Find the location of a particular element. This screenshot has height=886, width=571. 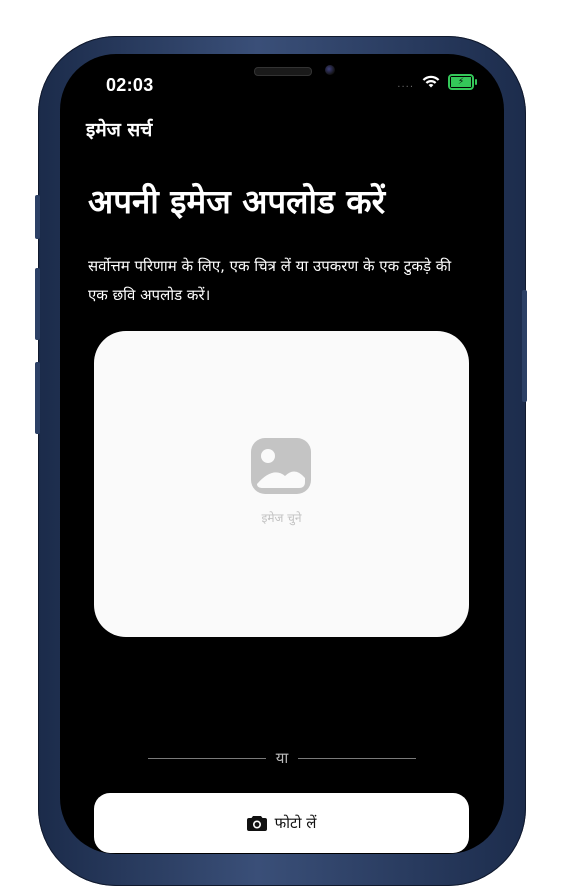

page-title: अपनी इमेज अपलोड करें is located at coordinates (237, 201).